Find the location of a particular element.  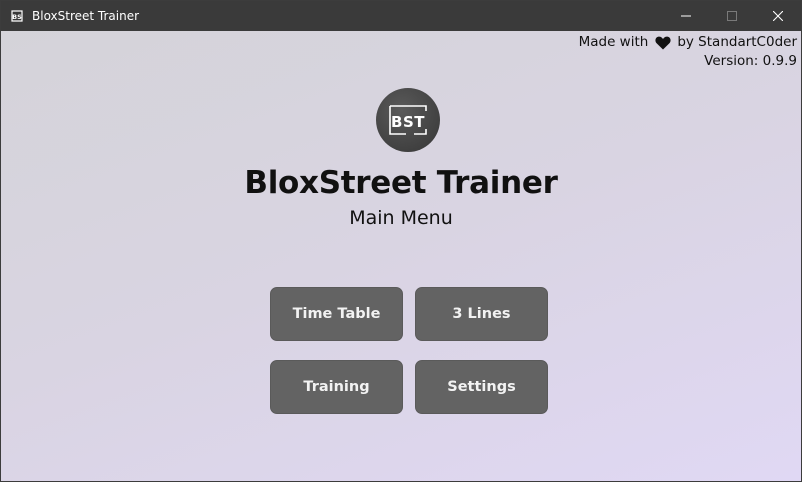

page-subtitle: Main Menu is located at coordinates (401, 218).